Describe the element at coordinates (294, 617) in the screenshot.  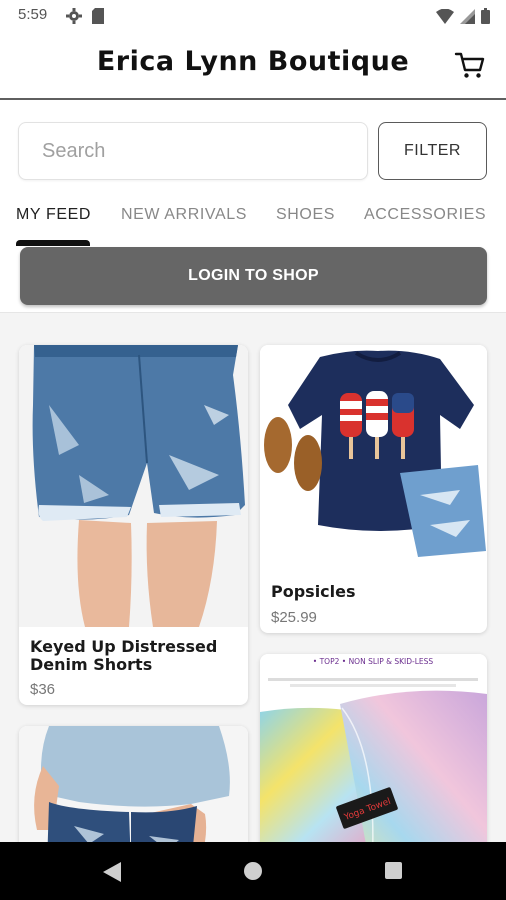
I see `product-price: $25.99` at that location.